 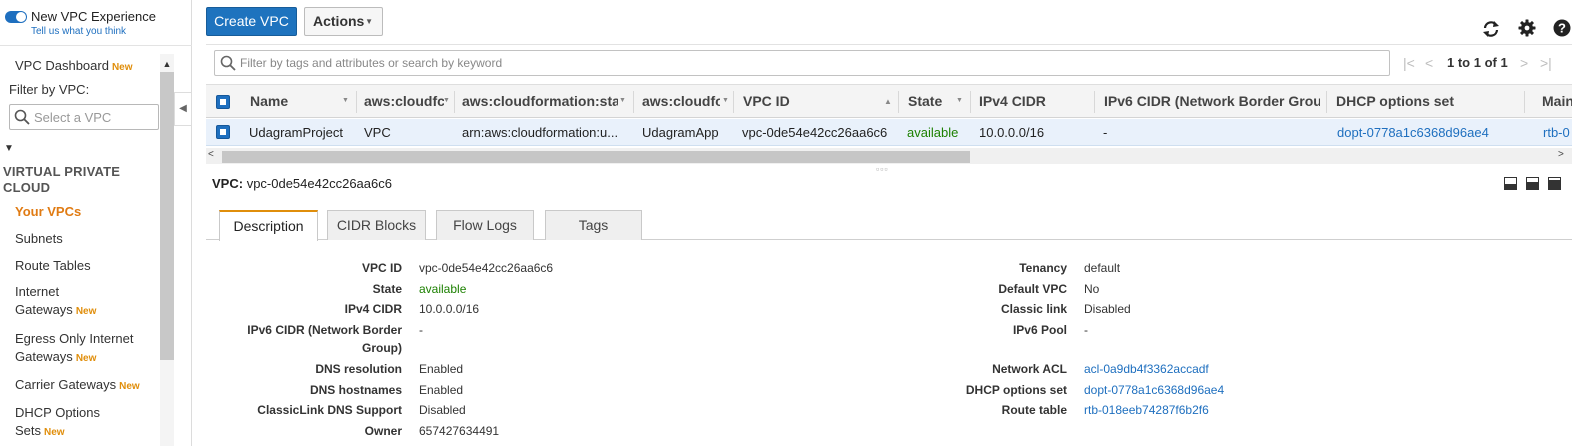 What do you see at coordinates (1557, 101) in the screenshot?
I see `column-header-main-route-table: Main` at bounding box center [1557, 101].